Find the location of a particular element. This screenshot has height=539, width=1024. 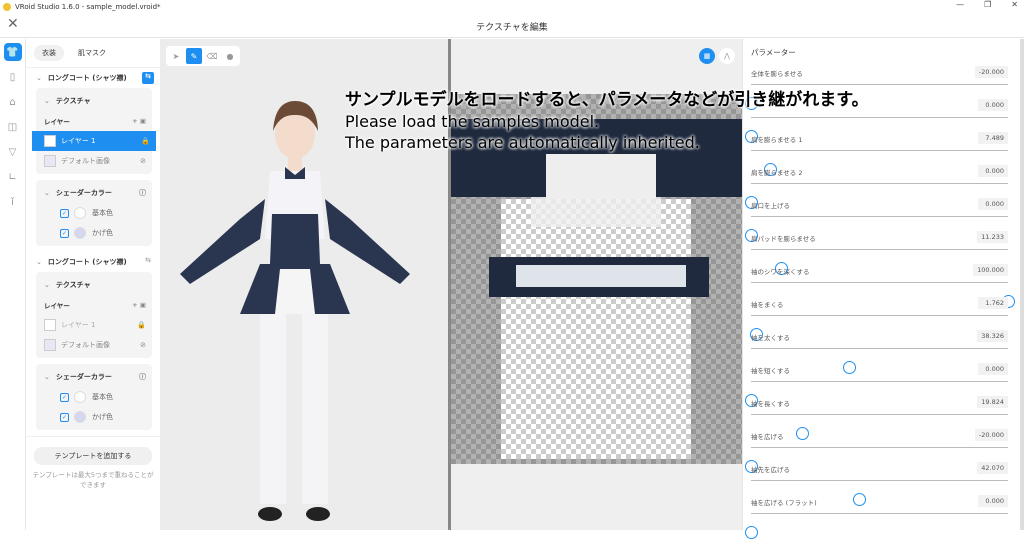

template-note: テンプレートは最大5つまで重ねることができます is located at coordinates (93, 480).